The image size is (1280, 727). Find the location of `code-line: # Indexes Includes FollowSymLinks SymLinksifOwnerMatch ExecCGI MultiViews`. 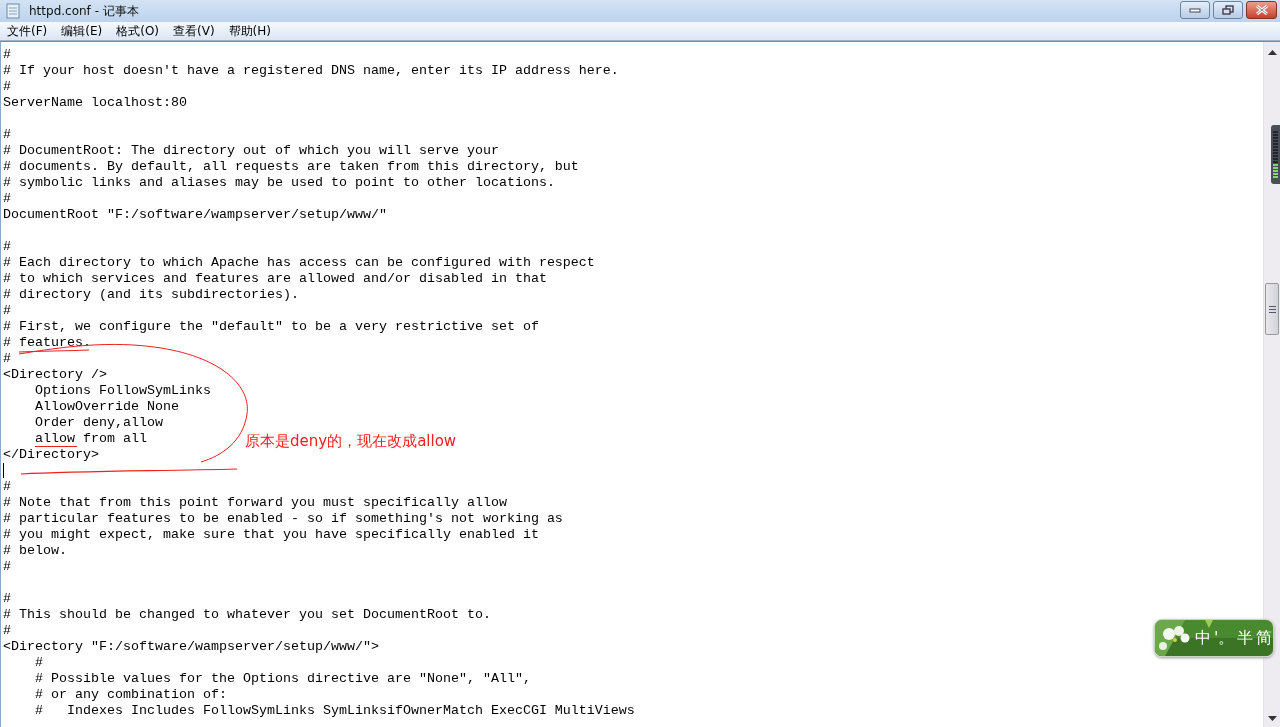

code-line: # Indexes Includes FollowSymLinks SymLinksifOwnerMatch ExecCGI MultiViews is located at coordinates (334, 710).